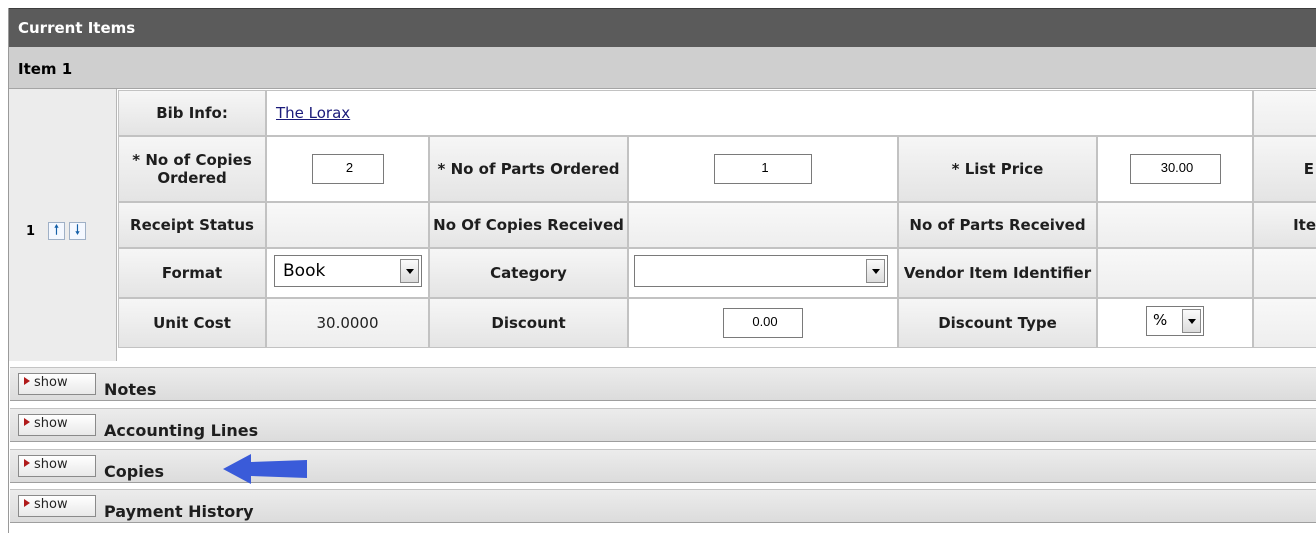  What do you see at coordinates (528, 273) in the screenshot?
I see `category-label: Category` at bounding box center [528, 273].